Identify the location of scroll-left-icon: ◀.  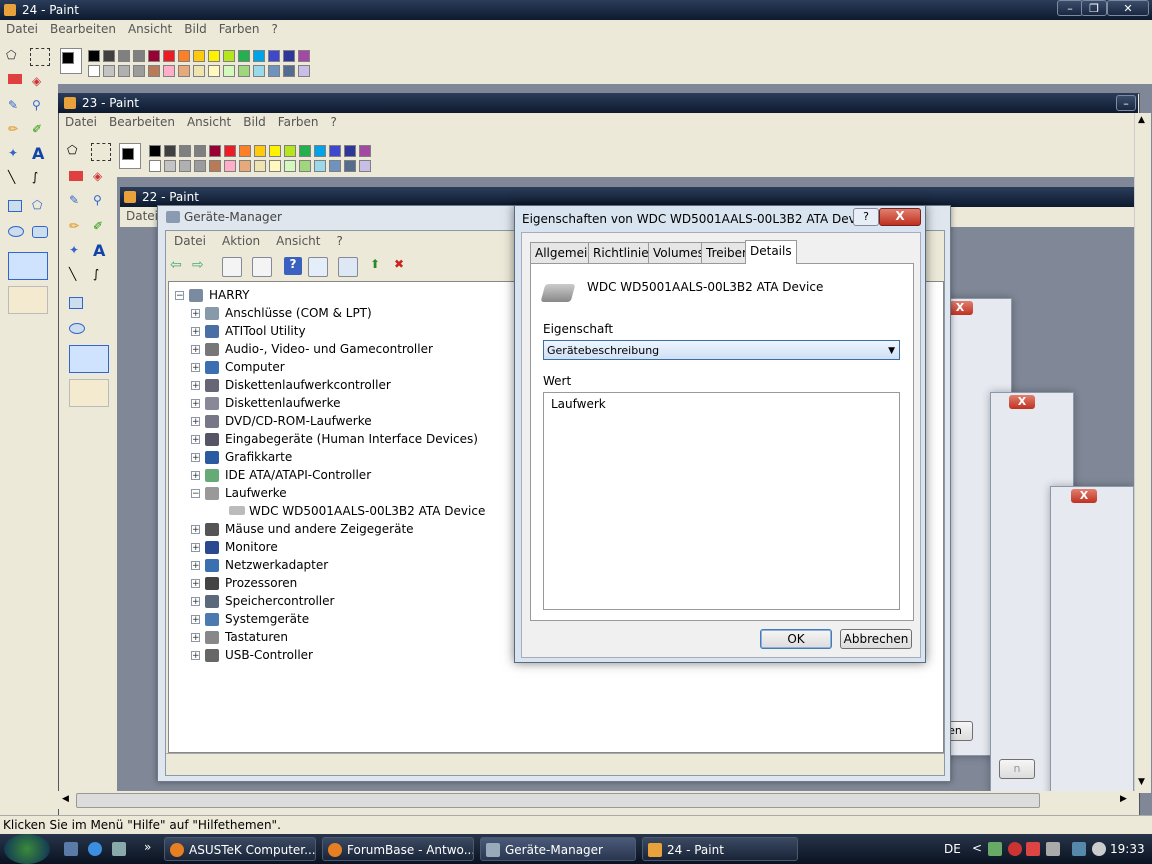
(65, 799).